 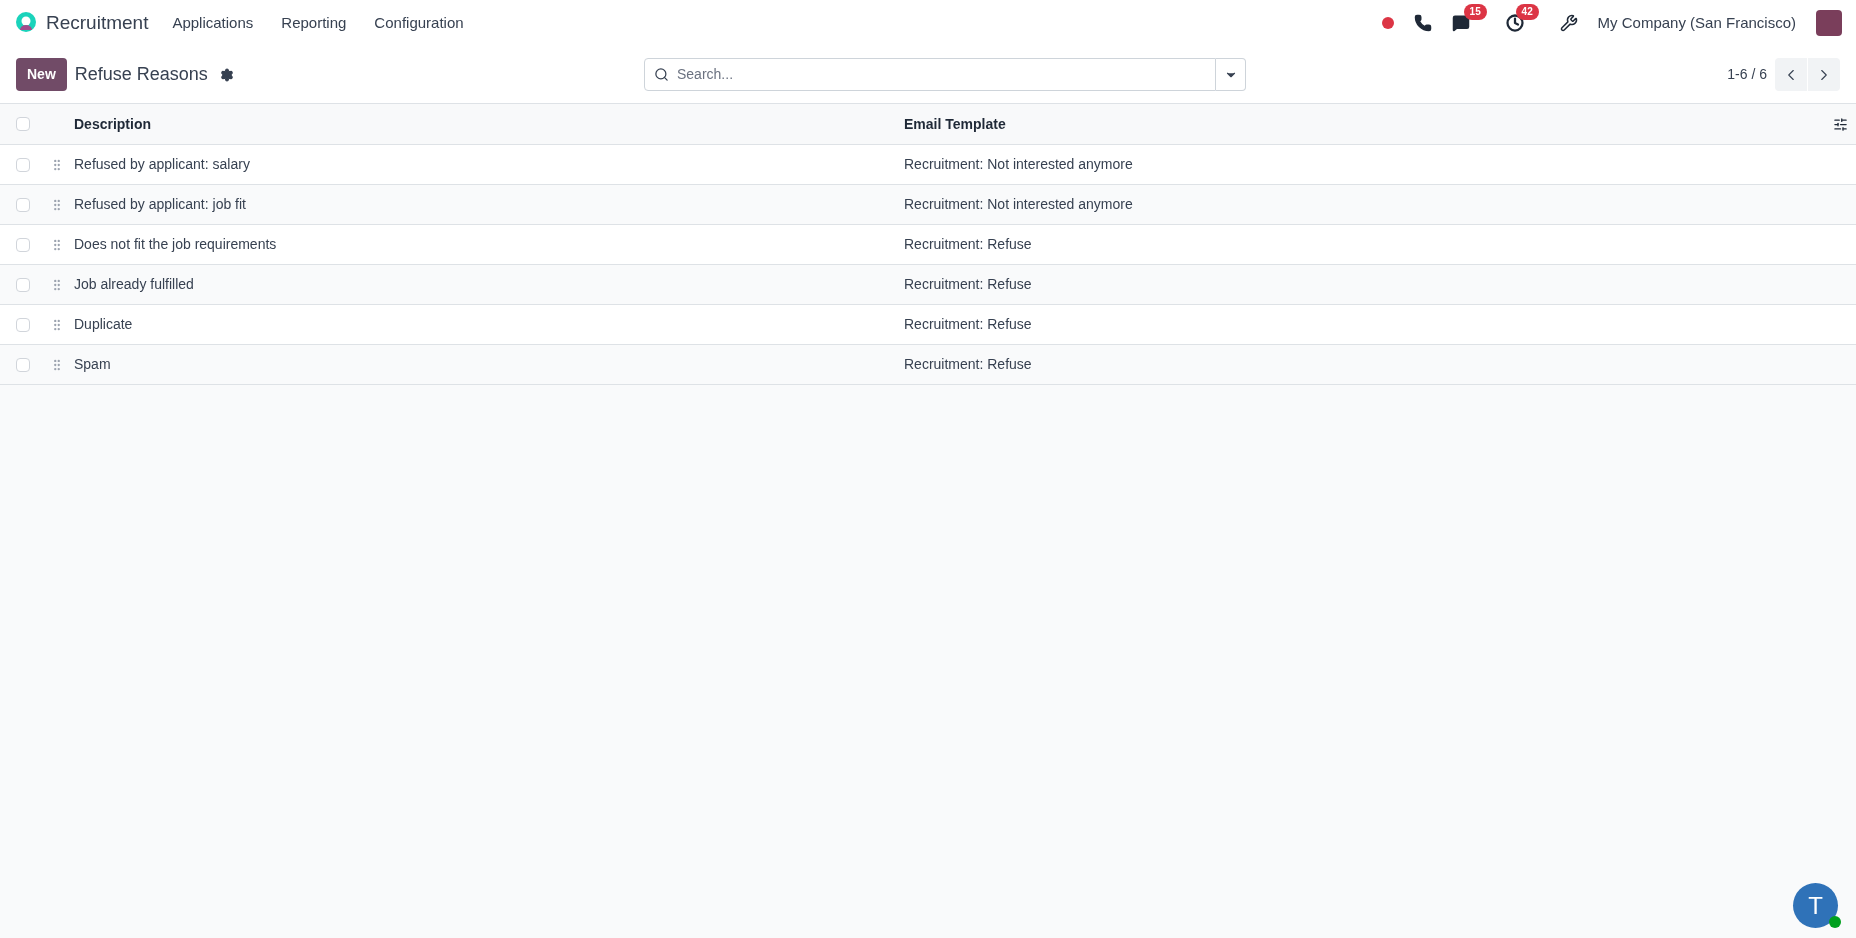 What do you see at coordinates (1840, 124) in the screenshot?
I see `column-settings-icon` at bounding box center [1840, 124].